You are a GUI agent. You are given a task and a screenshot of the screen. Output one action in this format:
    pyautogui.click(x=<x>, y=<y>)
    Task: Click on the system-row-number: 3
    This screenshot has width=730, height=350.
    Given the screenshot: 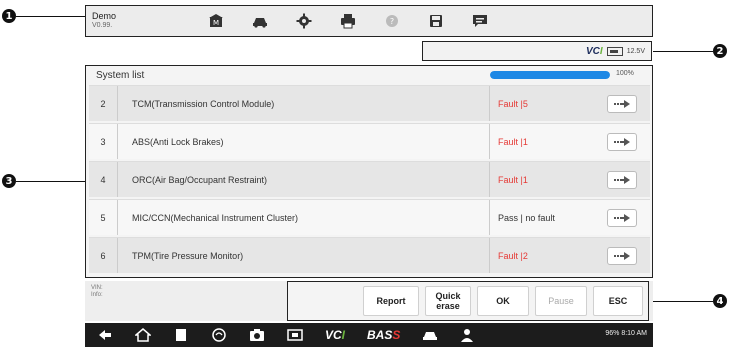 What is the action you would take?
    pyautogui.click(x=103, y=141)
    